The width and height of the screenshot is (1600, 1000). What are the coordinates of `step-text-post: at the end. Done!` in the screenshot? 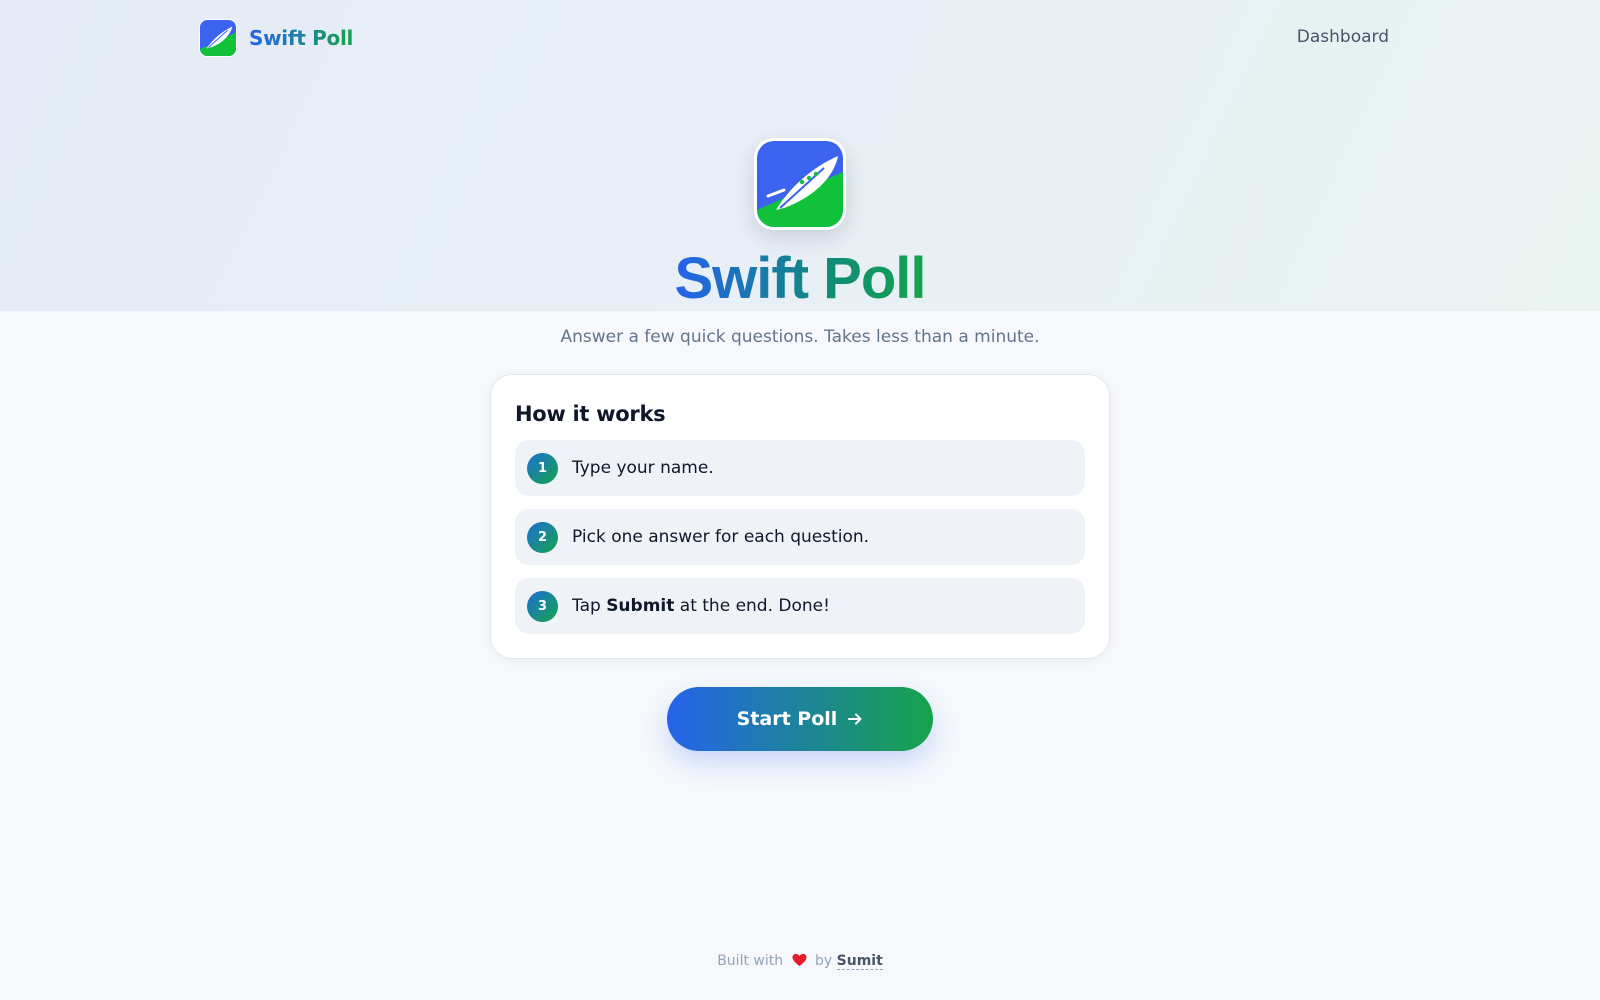 It's located at (752, 606).